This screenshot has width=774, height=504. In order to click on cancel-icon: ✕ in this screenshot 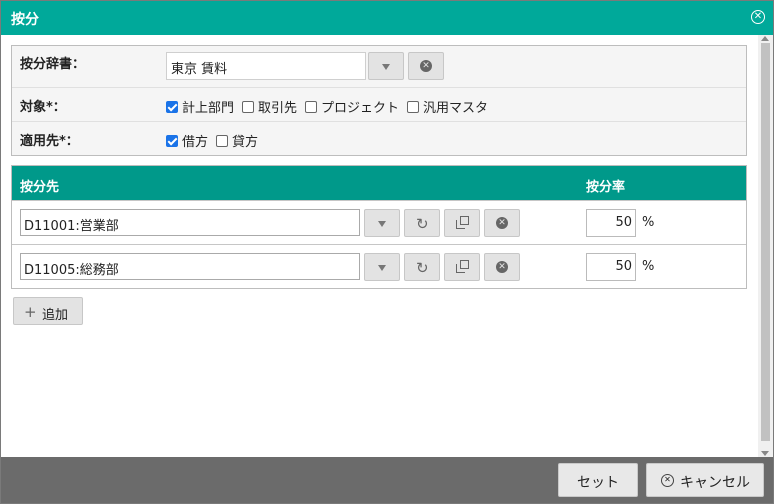, I will do `click(667, 480)`.